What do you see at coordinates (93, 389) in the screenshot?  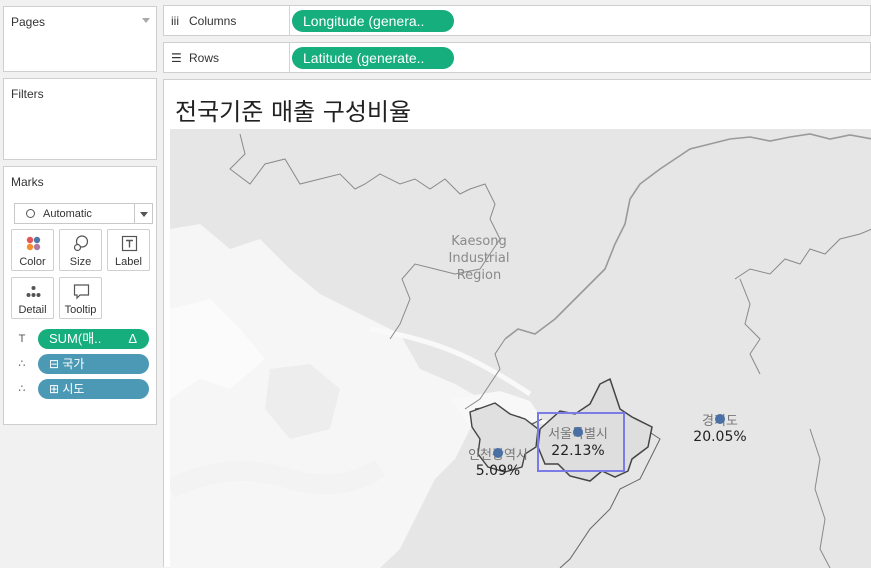 I see `province-pill: ⊞ 시도` at bounding box center [93, 389].